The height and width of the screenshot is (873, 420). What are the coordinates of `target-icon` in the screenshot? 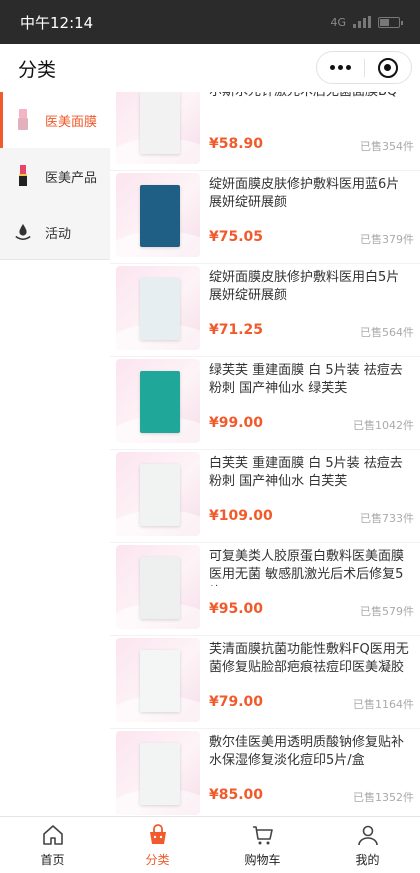 It's located at (387, 67).